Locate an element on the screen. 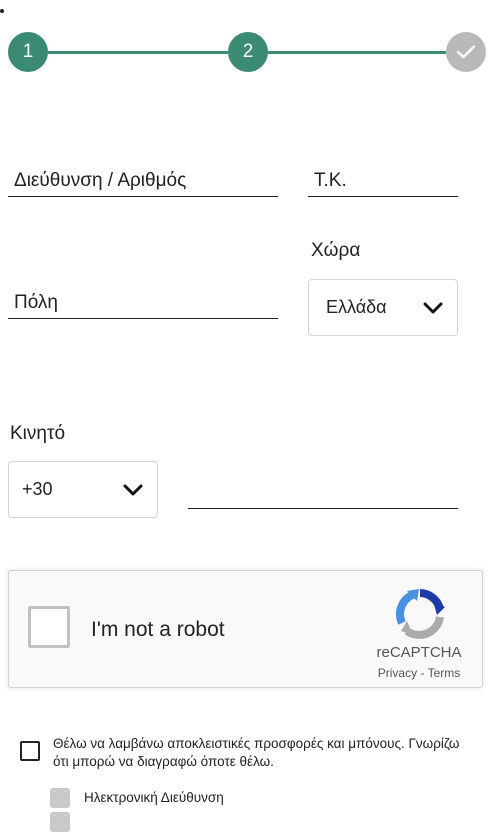 This screenshot has width=490, height=832. step-2-label: 2 is located at coordinates (248, 51).